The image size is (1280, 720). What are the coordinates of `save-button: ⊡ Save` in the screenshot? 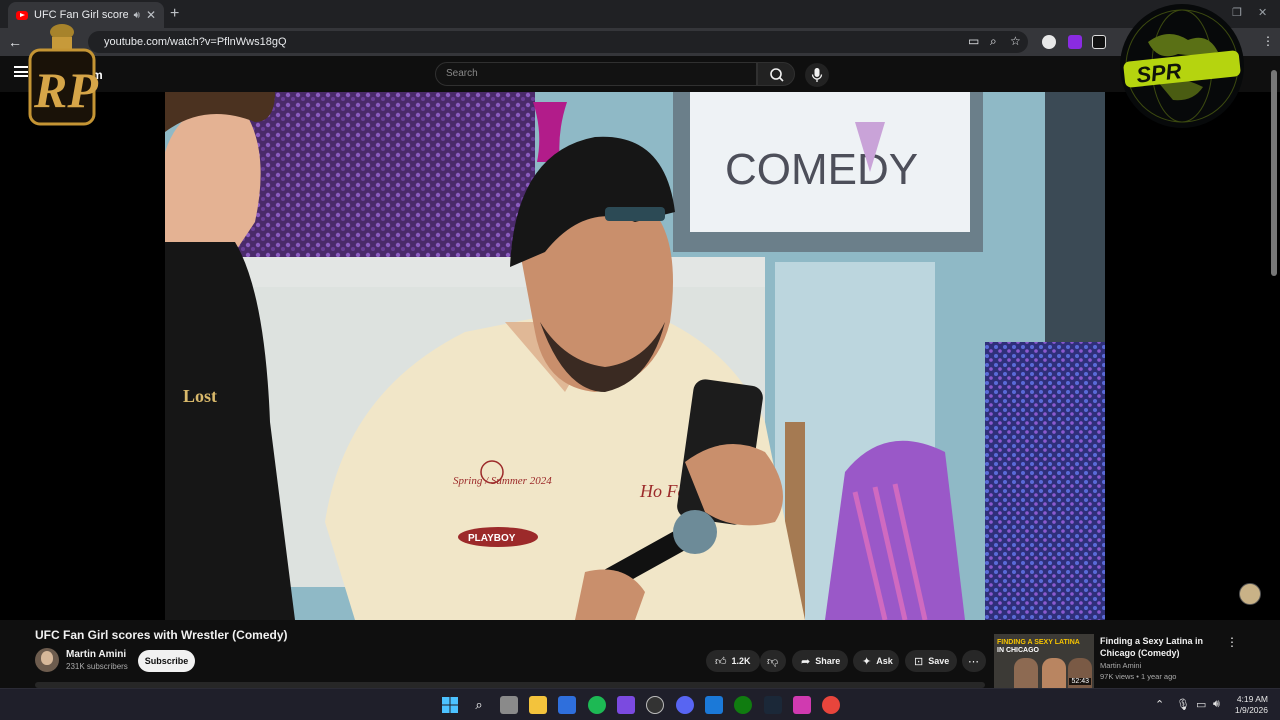 It's located at (931, 661).